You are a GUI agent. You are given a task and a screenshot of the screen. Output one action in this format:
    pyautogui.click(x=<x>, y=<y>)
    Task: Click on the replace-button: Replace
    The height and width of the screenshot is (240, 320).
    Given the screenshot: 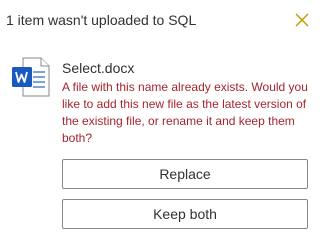 What is the action you would take?
    pyautogui.click(x=185, y=174)
    